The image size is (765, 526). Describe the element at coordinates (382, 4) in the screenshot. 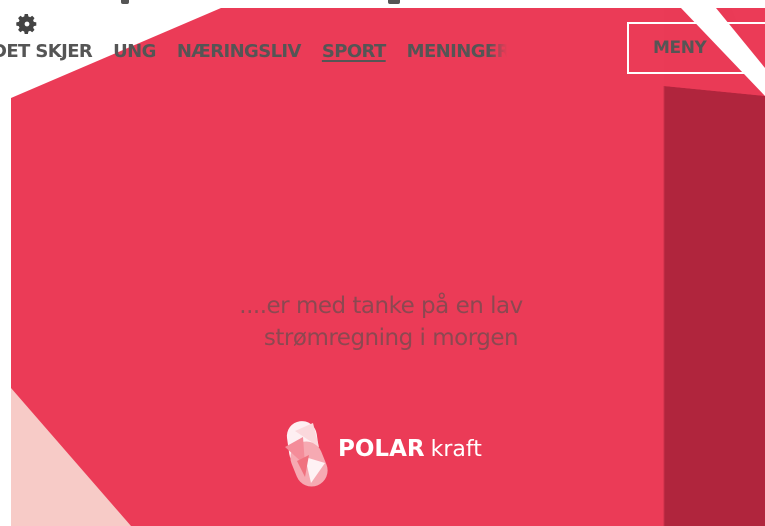

I see `top-text-fragment` at that location.